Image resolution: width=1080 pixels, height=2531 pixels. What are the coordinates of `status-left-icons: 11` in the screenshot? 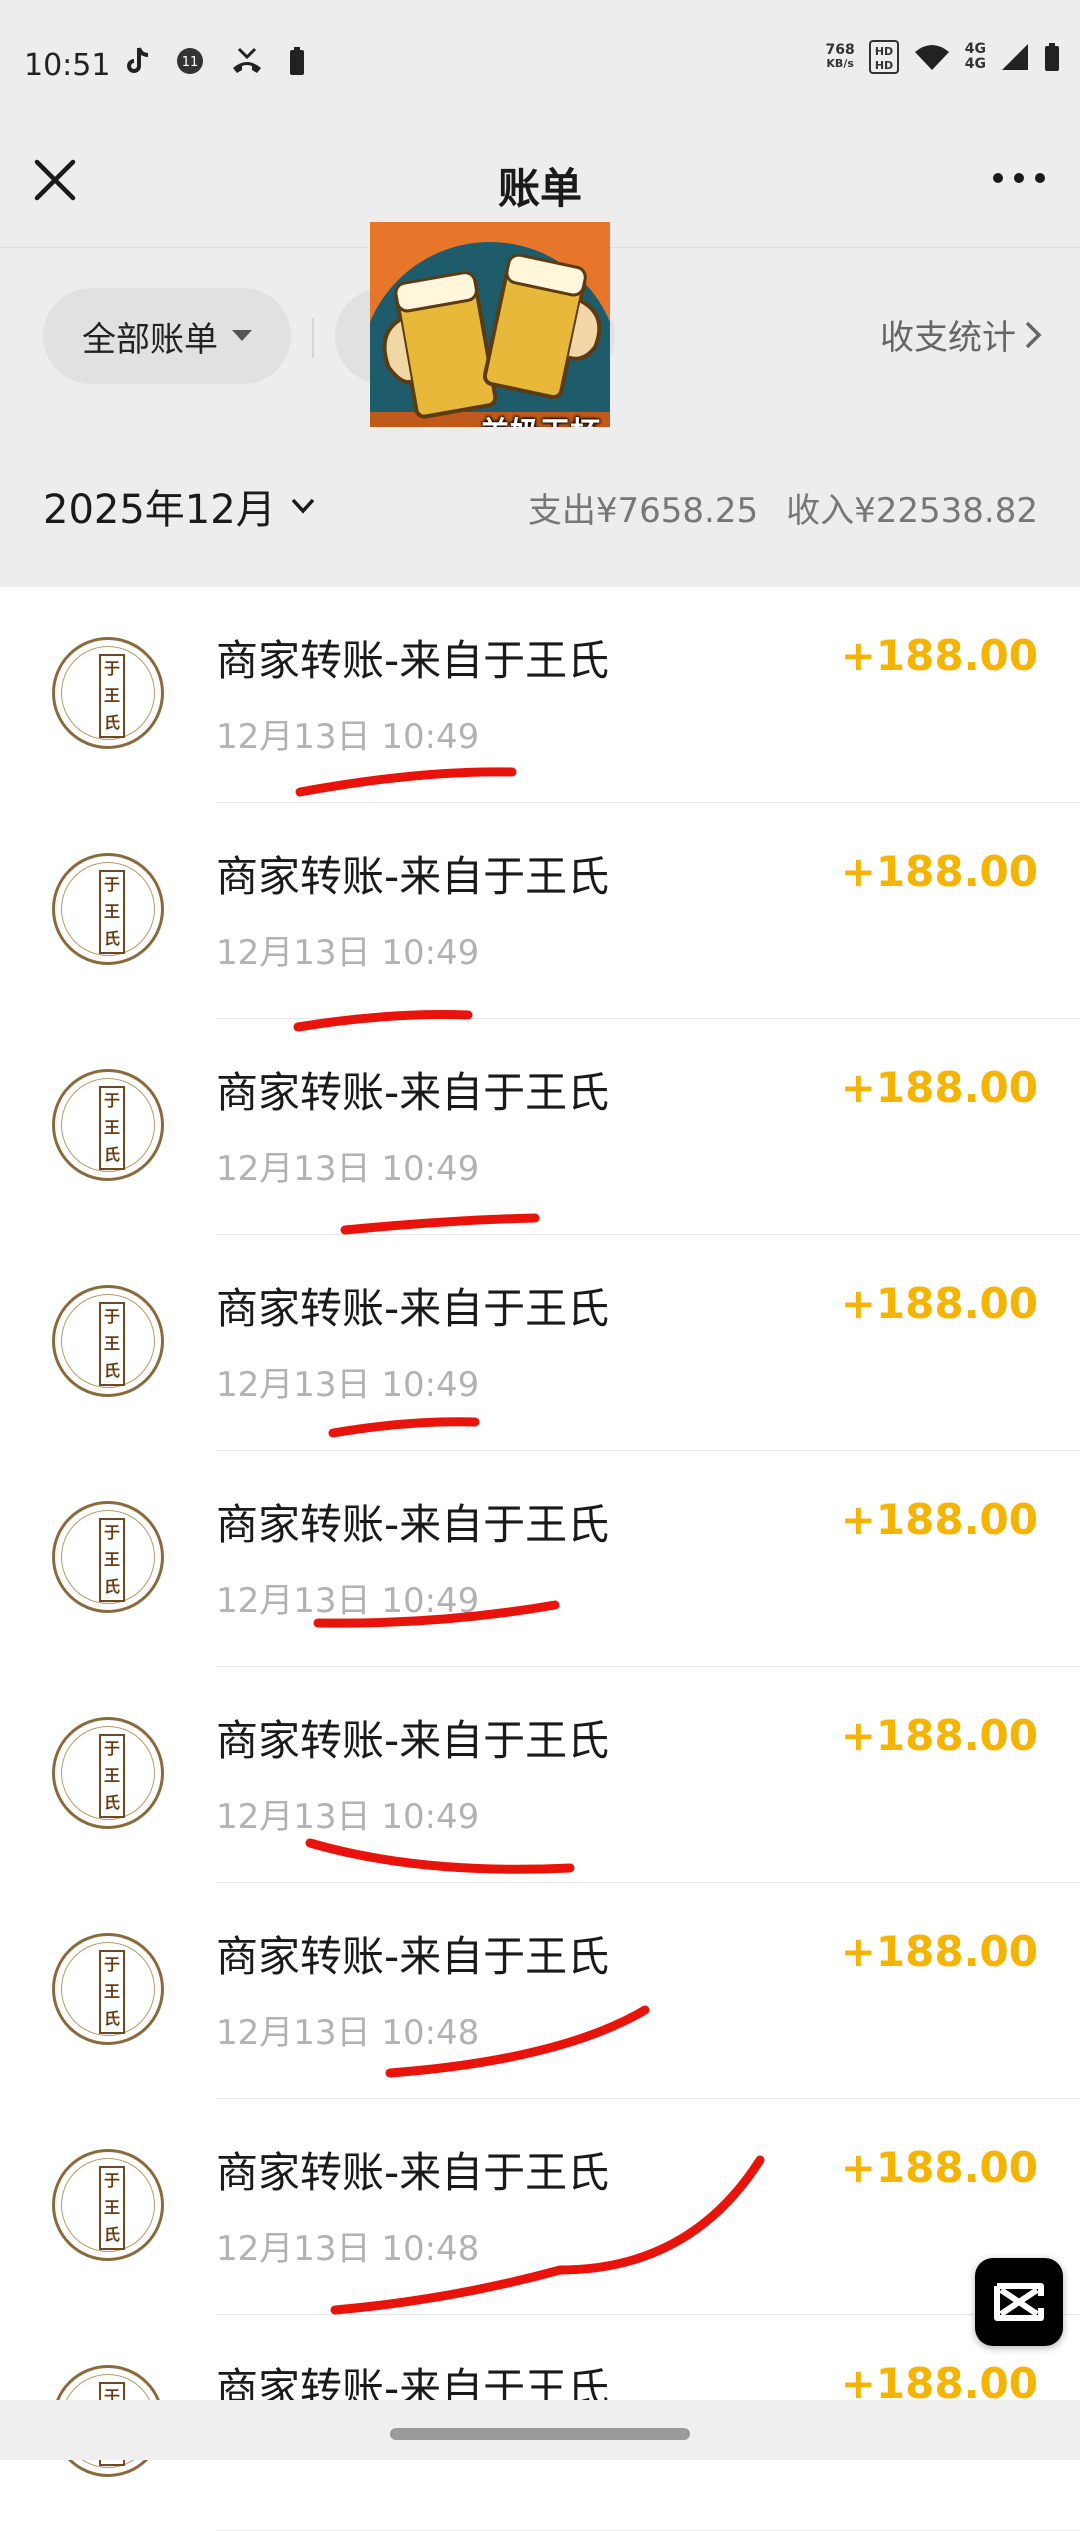 It's located at (215, 61).